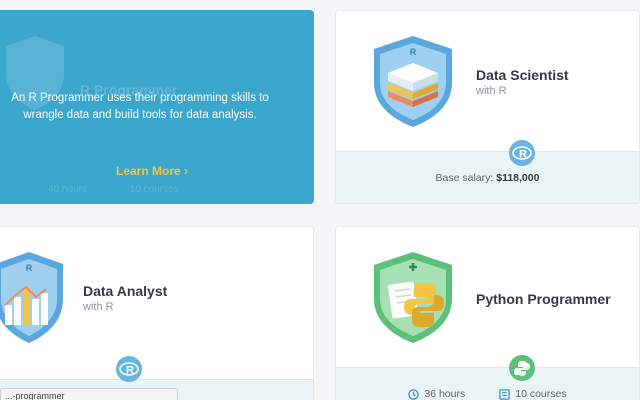  Describe the element at coordinates (186, 171) in the screenshot. I see `chevron-right-icon: ›` at that location.